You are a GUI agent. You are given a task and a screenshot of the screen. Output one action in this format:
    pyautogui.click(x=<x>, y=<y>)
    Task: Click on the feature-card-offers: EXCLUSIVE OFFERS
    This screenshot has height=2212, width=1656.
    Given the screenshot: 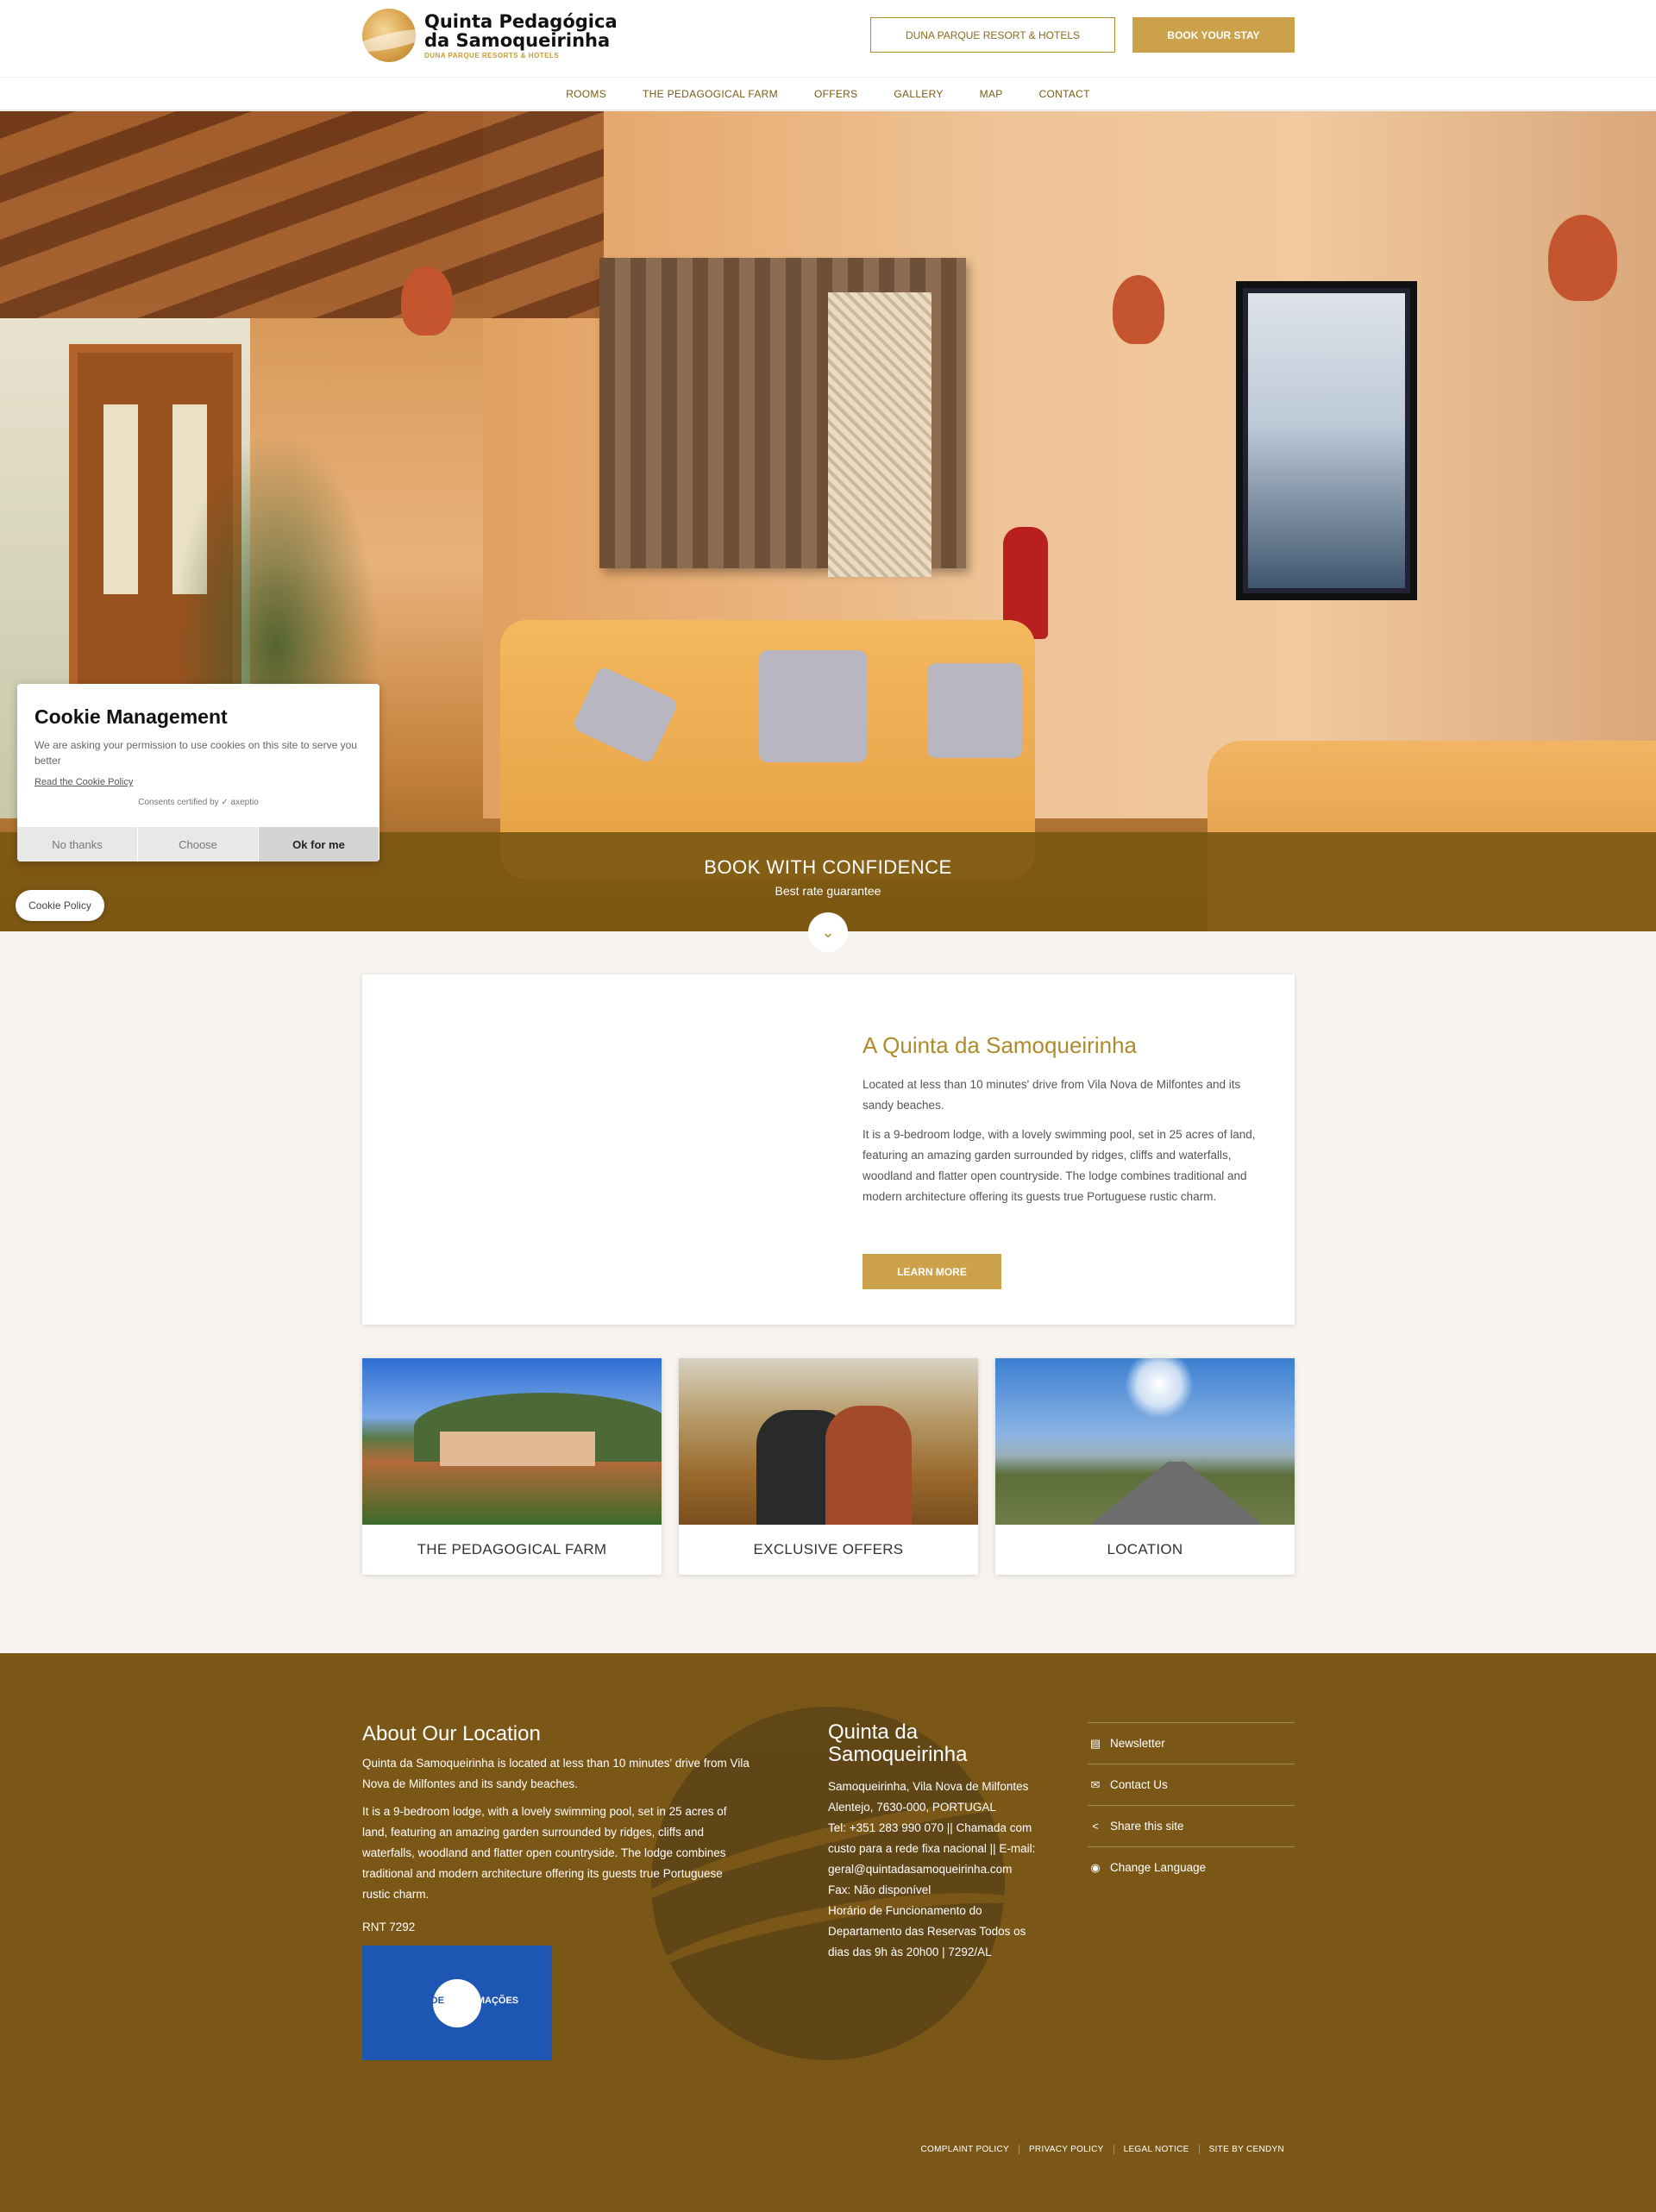 What is the action you would take?
    pyautogui.click(x=829, y=1466)
    